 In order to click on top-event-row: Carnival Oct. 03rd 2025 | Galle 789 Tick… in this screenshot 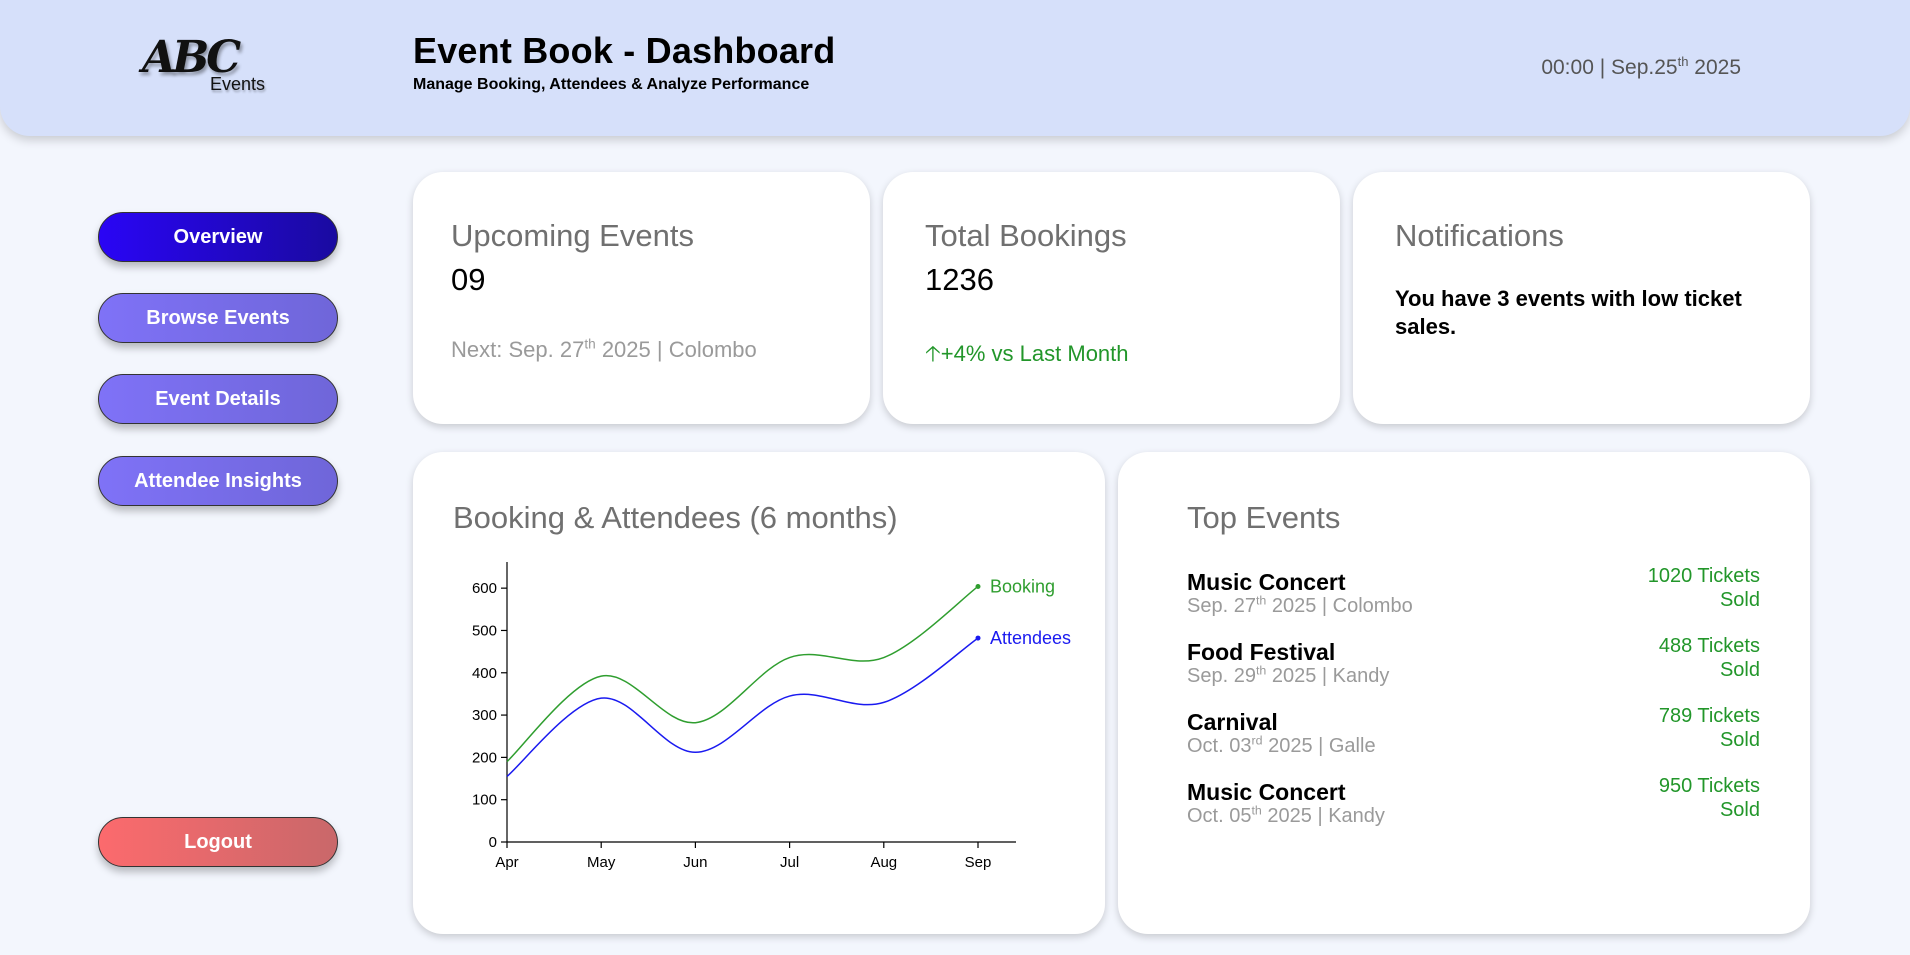, I will do `click(1473, 737)`.